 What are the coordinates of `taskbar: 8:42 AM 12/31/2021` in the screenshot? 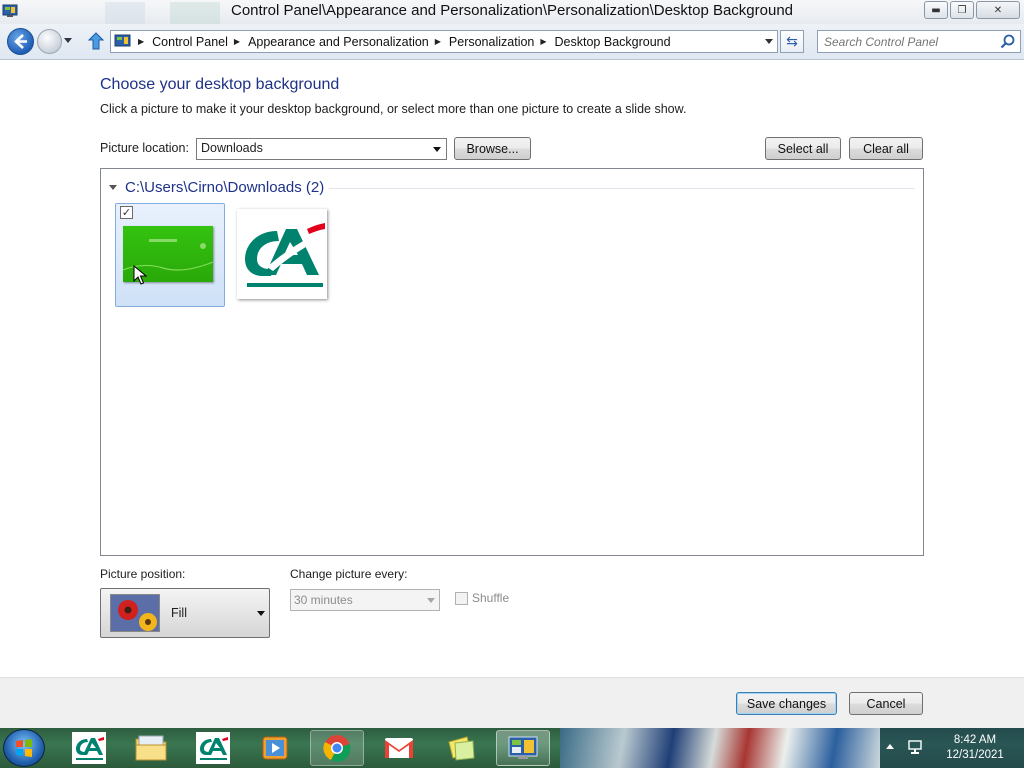 It's located at (512, 748).